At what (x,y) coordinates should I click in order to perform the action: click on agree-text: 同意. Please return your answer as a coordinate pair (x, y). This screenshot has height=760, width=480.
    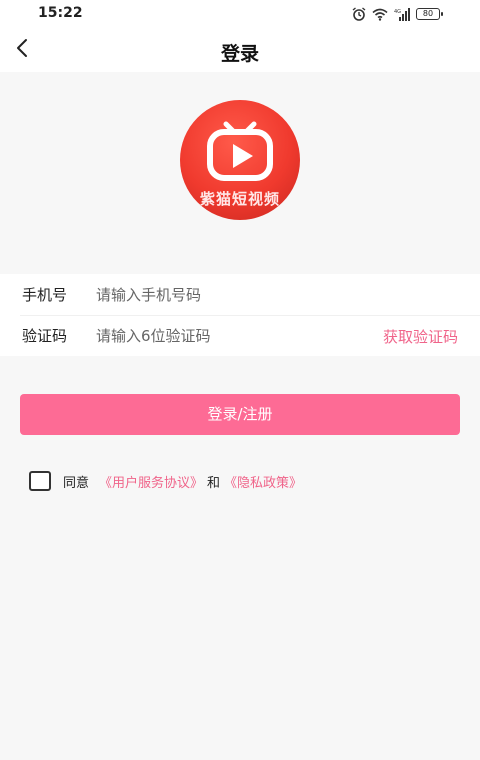
    Looking at the image, I should click on (76, 483).